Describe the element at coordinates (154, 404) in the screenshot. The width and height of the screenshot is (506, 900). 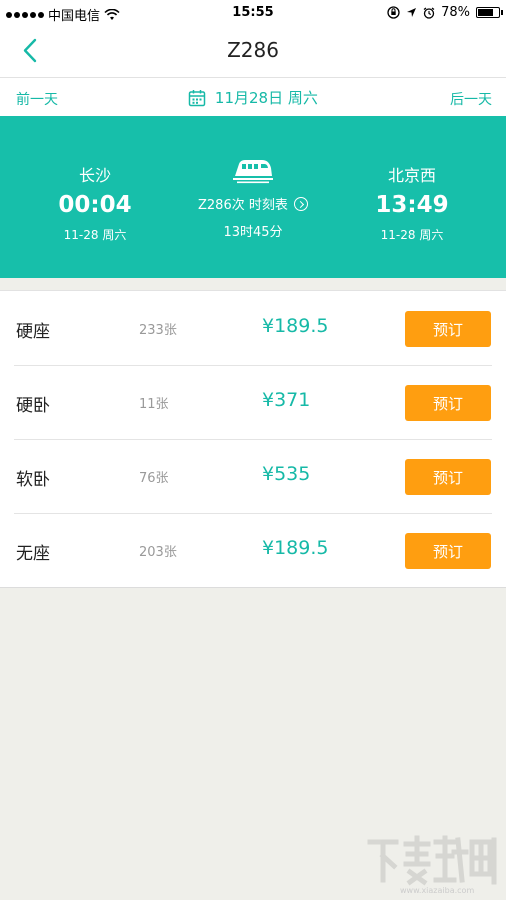
I see `seat-count: 11张` at that location.